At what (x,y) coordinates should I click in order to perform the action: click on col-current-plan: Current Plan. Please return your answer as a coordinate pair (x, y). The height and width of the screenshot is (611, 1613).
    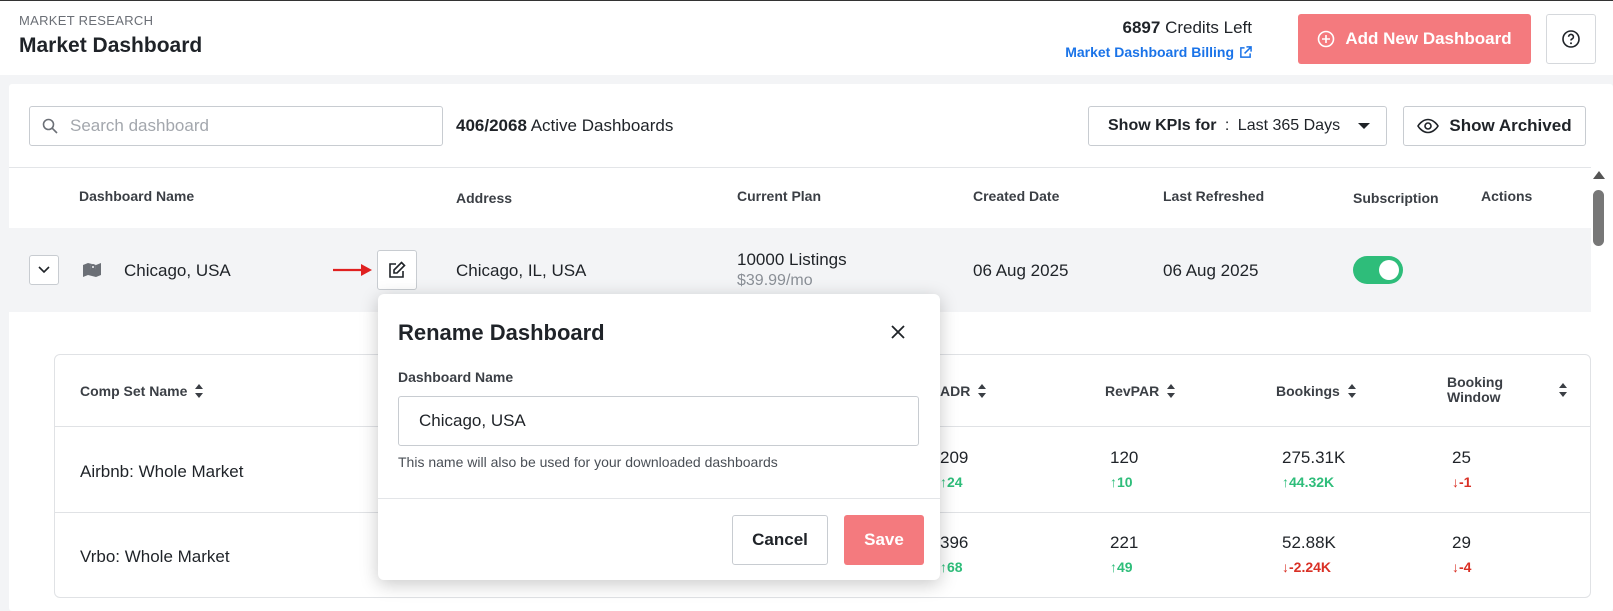
    Looking at the image, I should click on (779, 196).